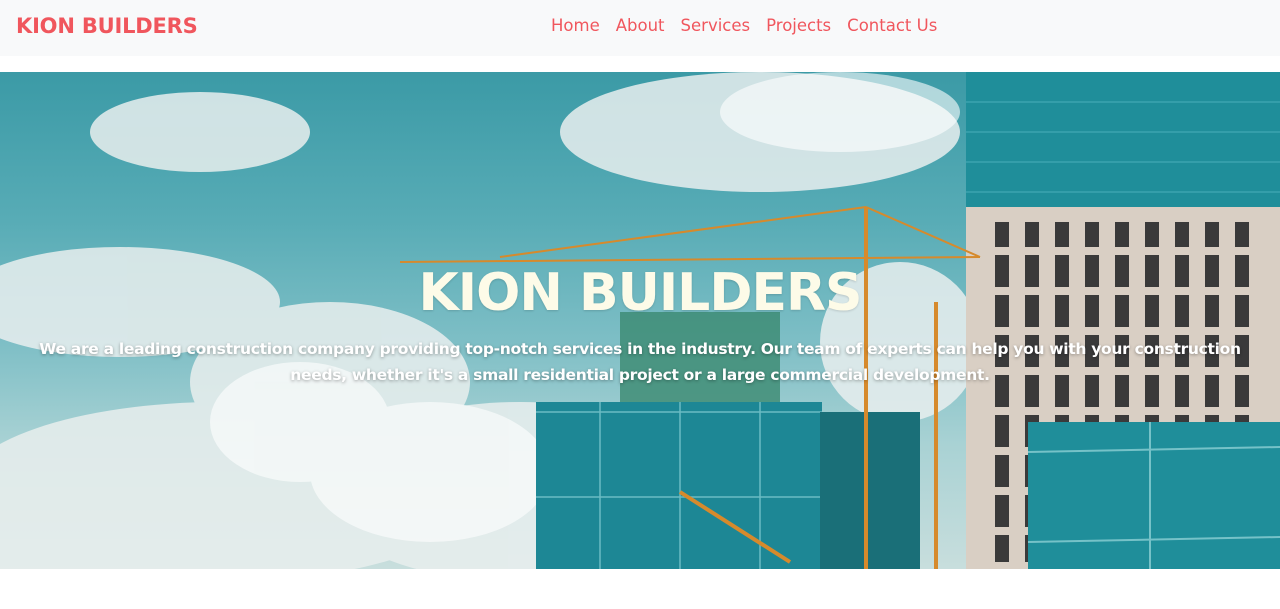 This screenshot has height=609, width=1280. I want to click on nav-item-services: Services, so click(724, 26).